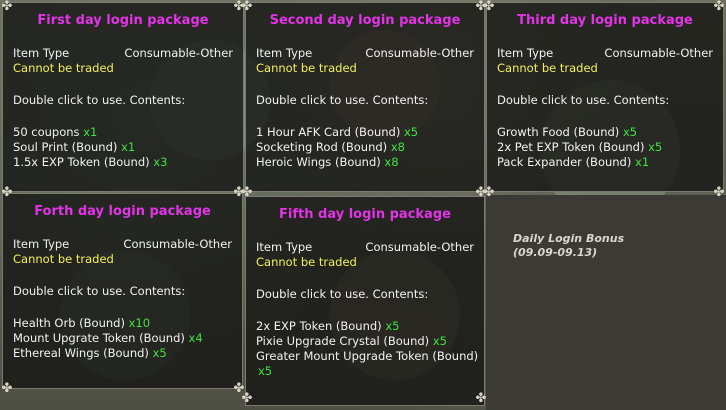 Image resolution: width=726 pixels, height=410 pixels. What do you see at coordinates (108, 338) in the screenshot?
I see `content-item: Mount Upgrate Token (Bound) x4` at bounding box center [108, 338].